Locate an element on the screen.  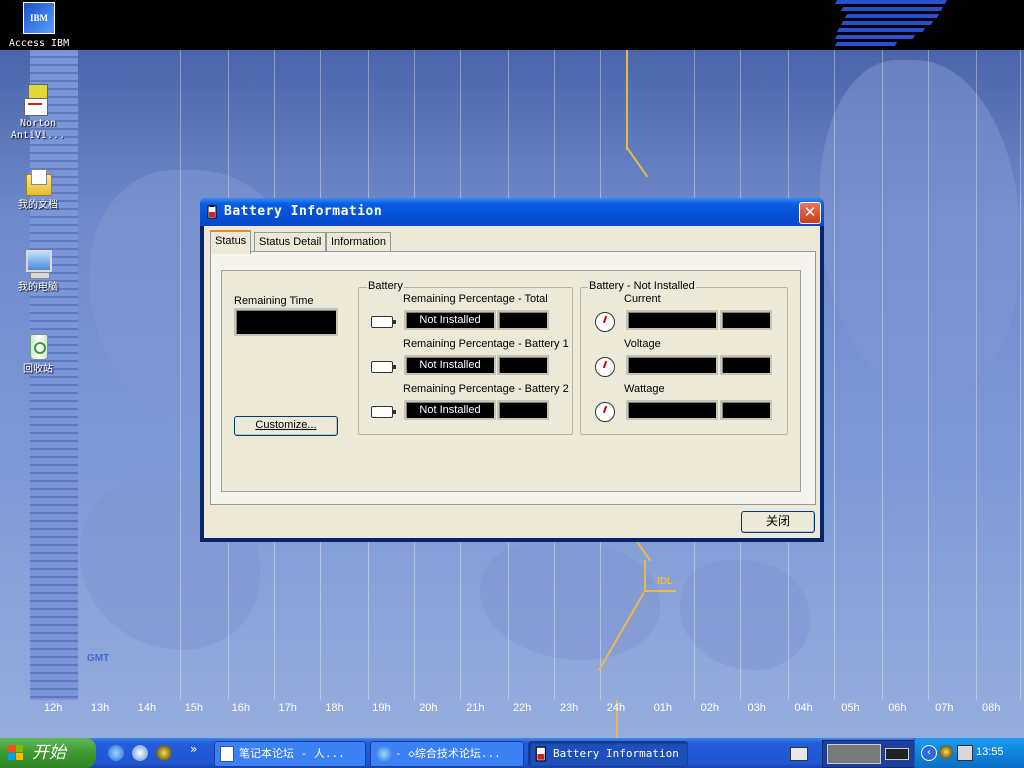
battery-meter-toolbar is located at coordinates (869, 754).